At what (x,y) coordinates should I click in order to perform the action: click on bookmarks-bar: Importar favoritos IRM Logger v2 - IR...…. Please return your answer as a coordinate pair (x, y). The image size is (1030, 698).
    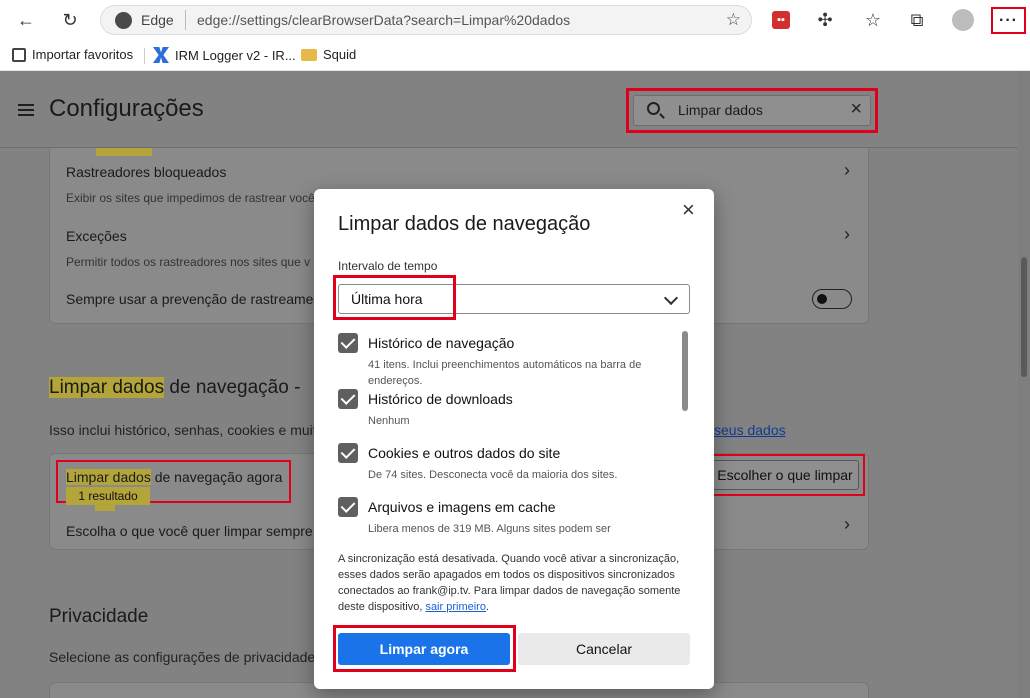
    Looking at the image, I should click on (515, 55).